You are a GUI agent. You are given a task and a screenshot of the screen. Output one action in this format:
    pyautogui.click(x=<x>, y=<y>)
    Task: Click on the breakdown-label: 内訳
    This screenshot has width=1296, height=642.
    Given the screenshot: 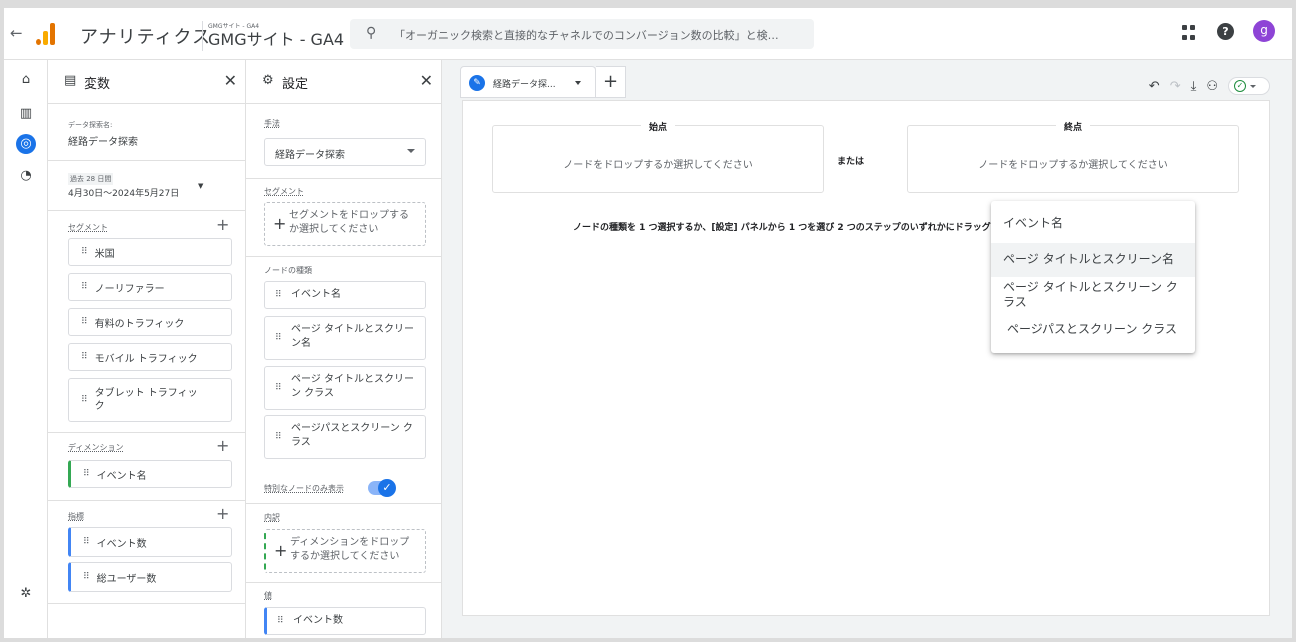 What is the action you would take?
    pyautogui.click(x=272, y=517)
    